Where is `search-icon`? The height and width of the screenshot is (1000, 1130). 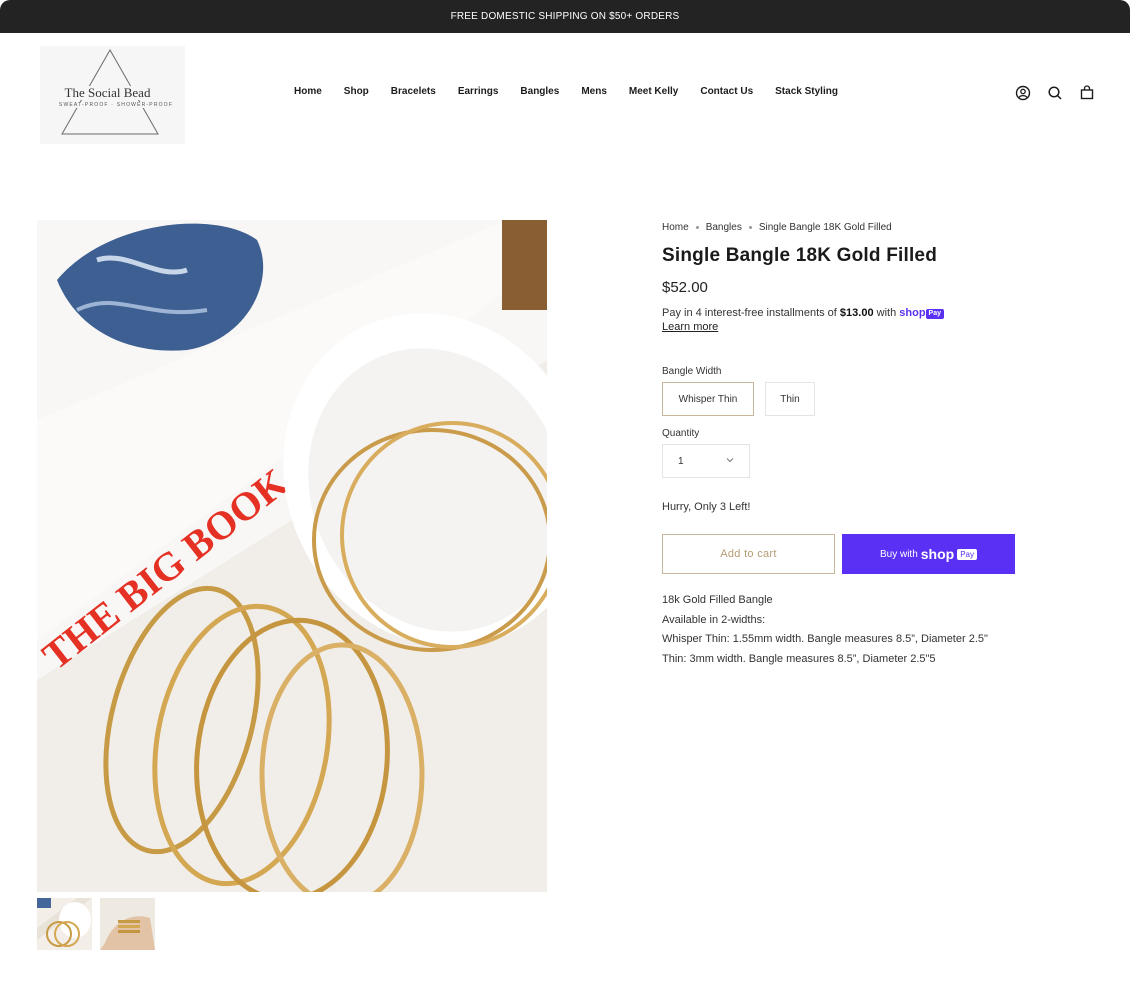 search-icon is located at coordinates (1055, 93).